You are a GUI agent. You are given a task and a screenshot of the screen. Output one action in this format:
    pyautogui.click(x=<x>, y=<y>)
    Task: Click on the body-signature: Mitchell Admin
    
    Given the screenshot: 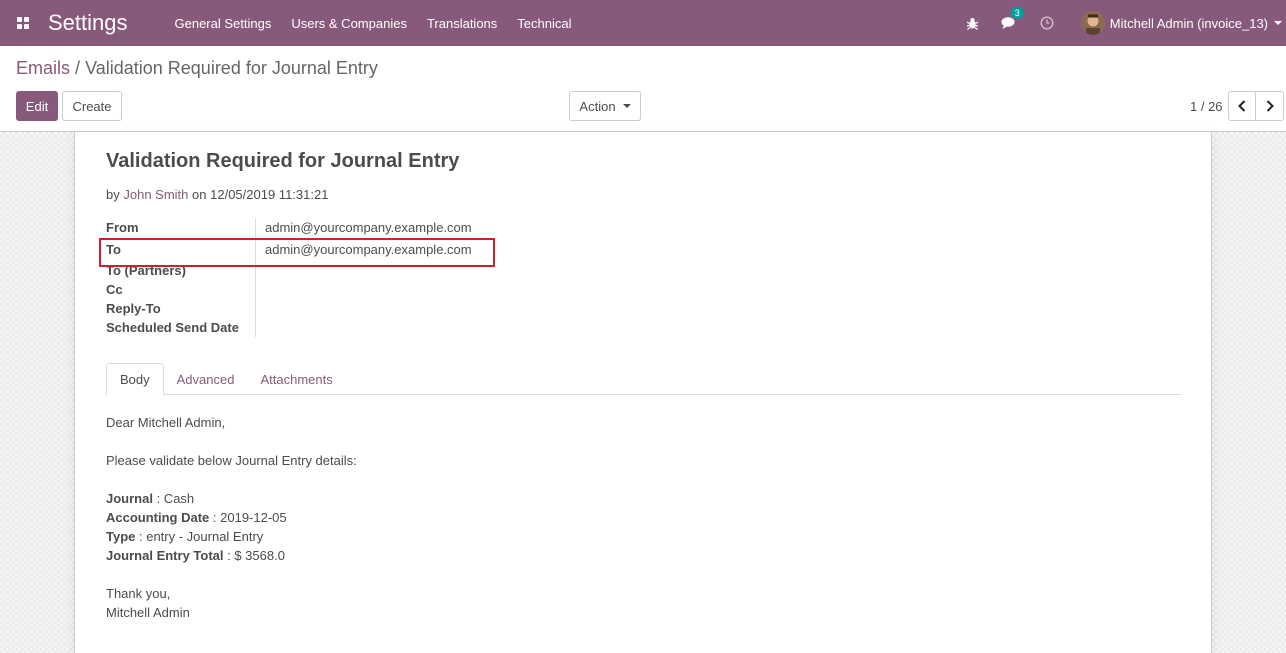 What is the action you would take?
    pyautogui.click(x=148, y=612)
    